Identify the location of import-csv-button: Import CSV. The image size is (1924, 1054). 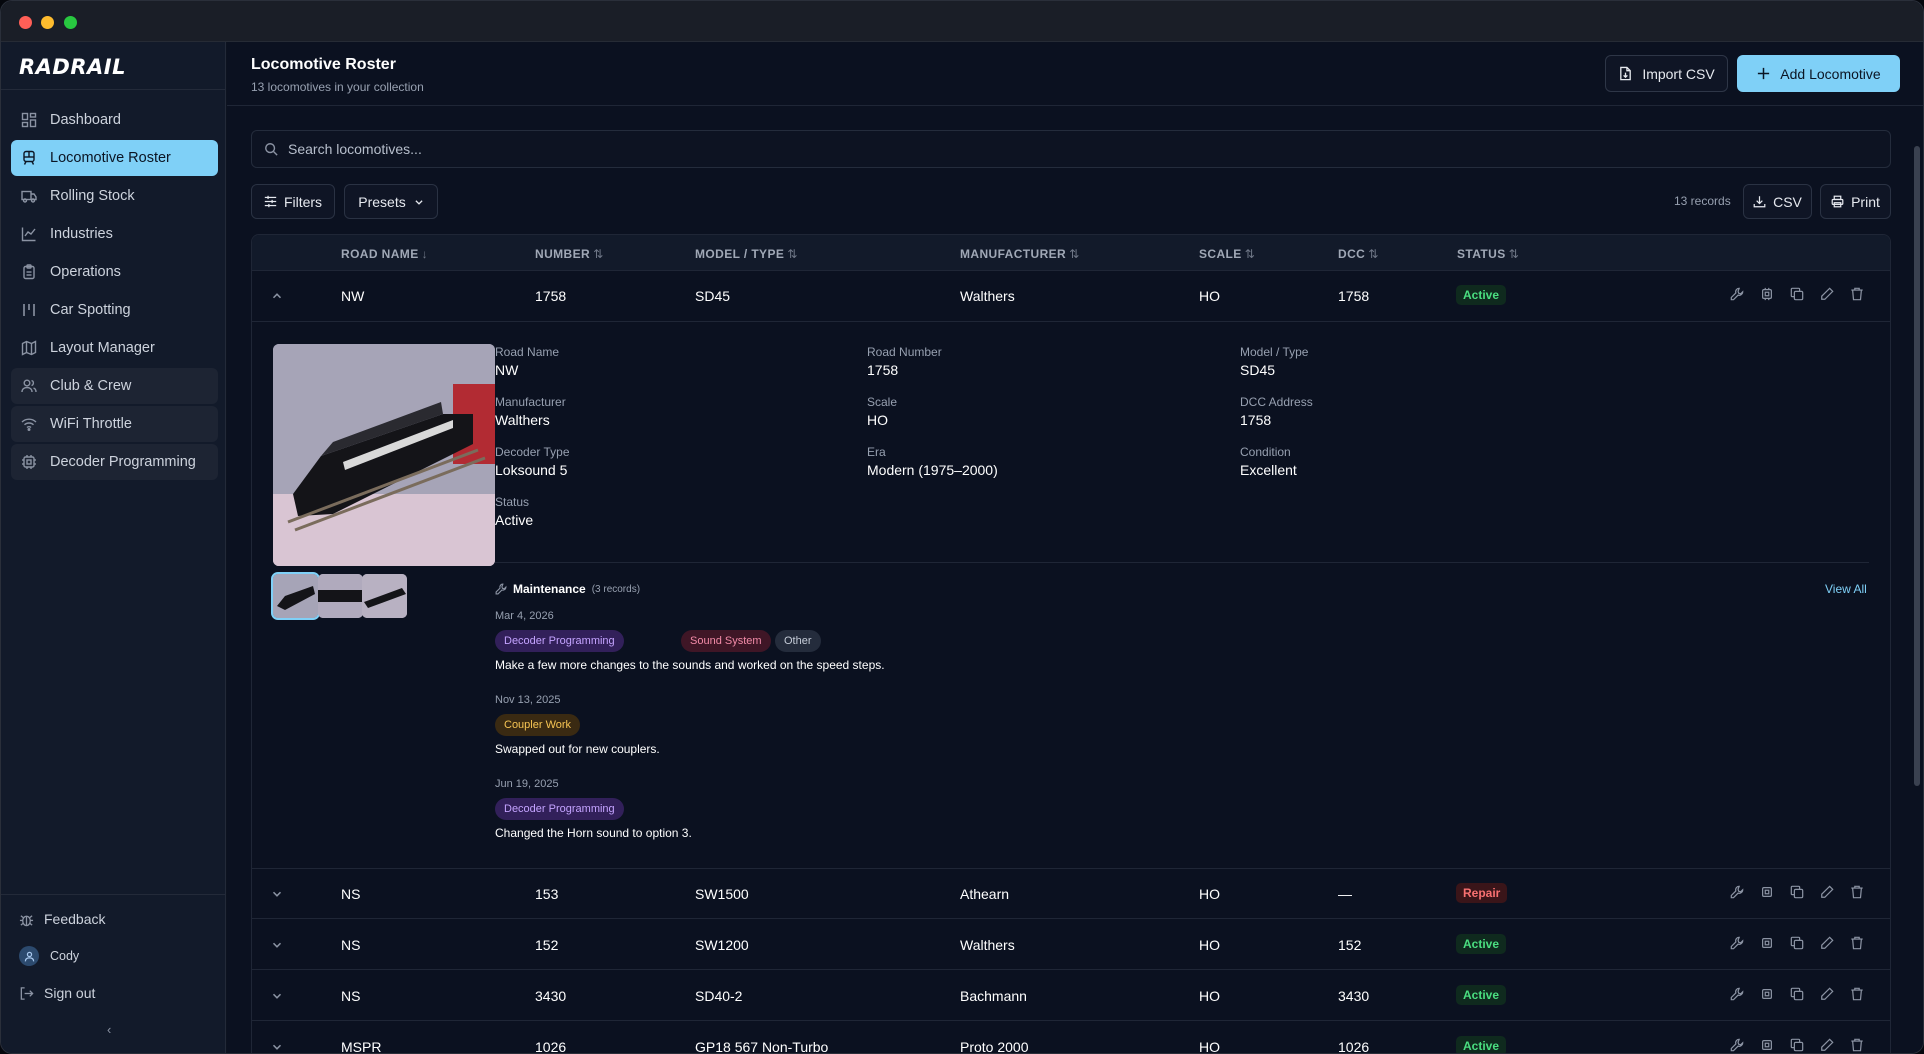
(1666, 73).